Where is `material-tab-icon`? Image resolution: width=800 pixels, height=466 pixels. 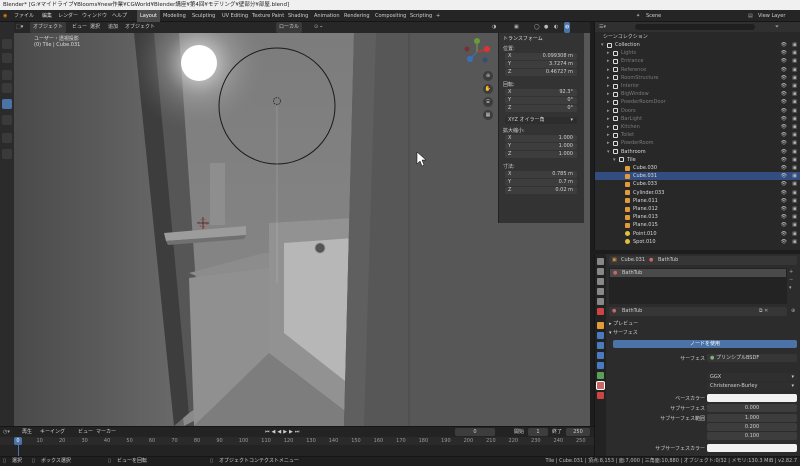
material-tab-icon is located at coordinates (600, 385).